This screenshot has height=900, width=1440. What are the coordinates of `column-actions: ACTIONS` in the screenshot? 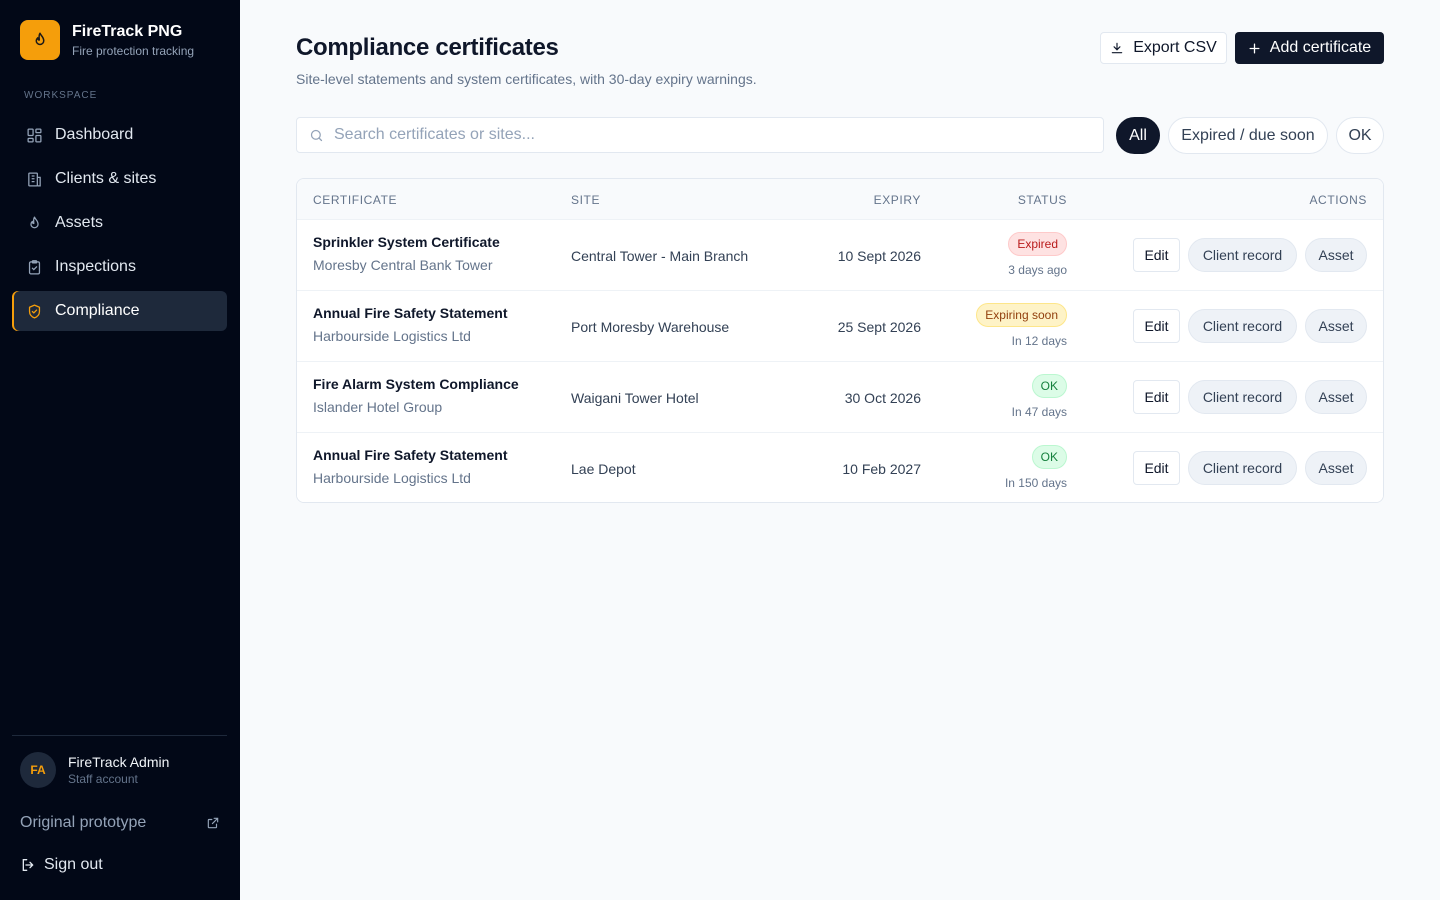 It's located at (1338, 200).